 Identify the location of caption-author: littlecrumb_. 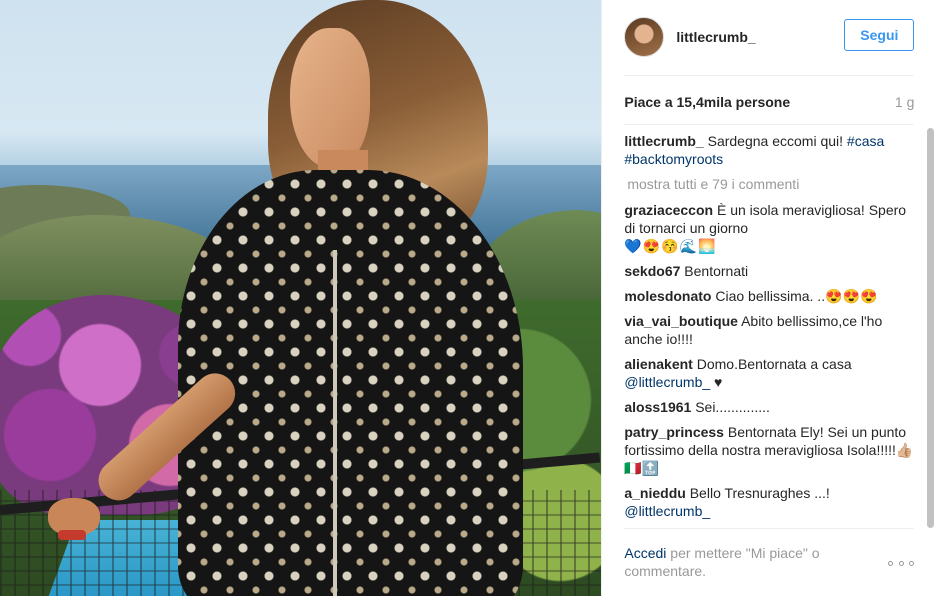
(663, 141).